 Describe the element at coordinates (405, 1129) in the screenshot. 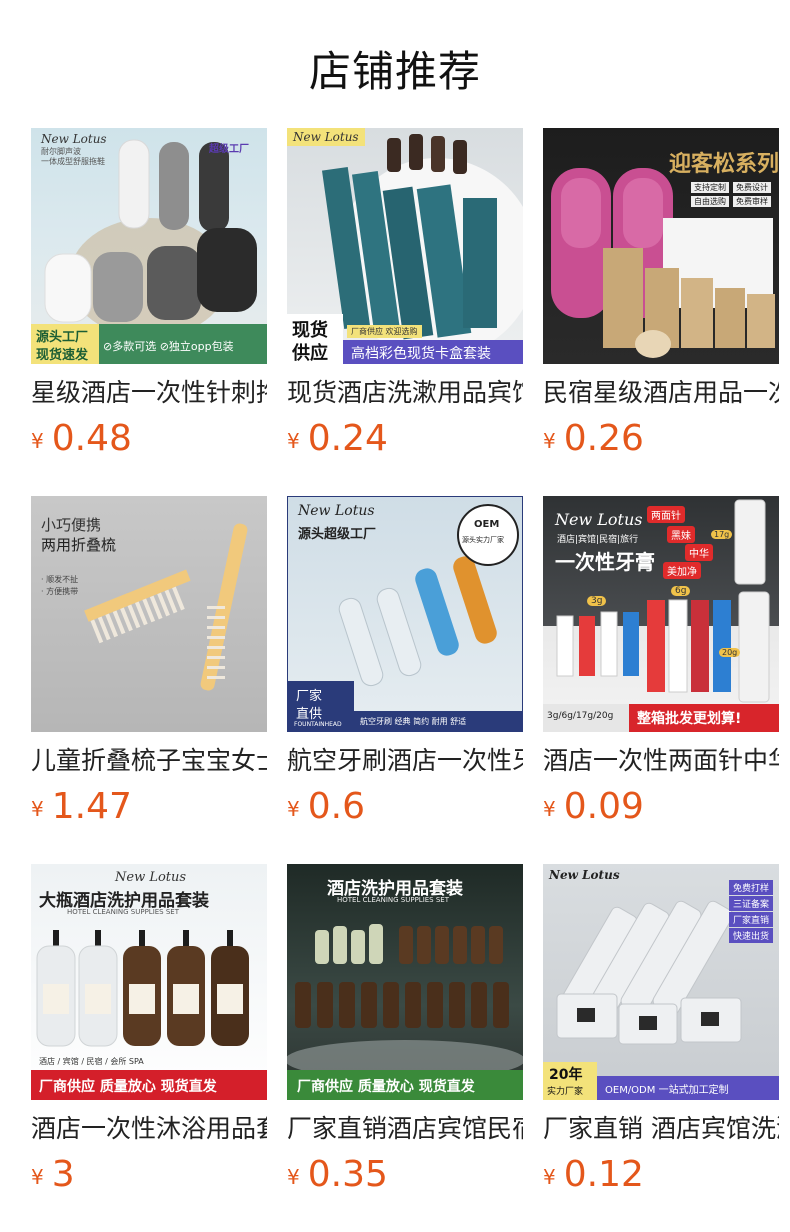

I see `product-name: 厂家直销酒店宾馆民宿洗护` at that location.